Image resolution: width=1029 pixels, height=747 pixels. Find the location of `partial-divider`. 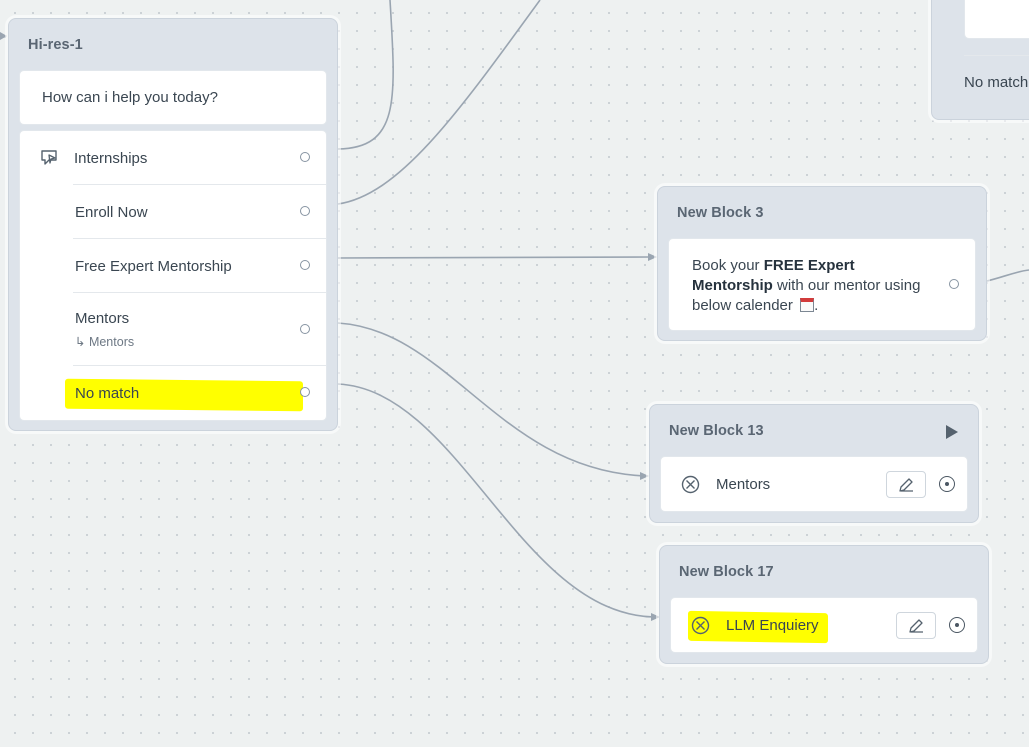

partial-divider is located at coordinates (996, 55).